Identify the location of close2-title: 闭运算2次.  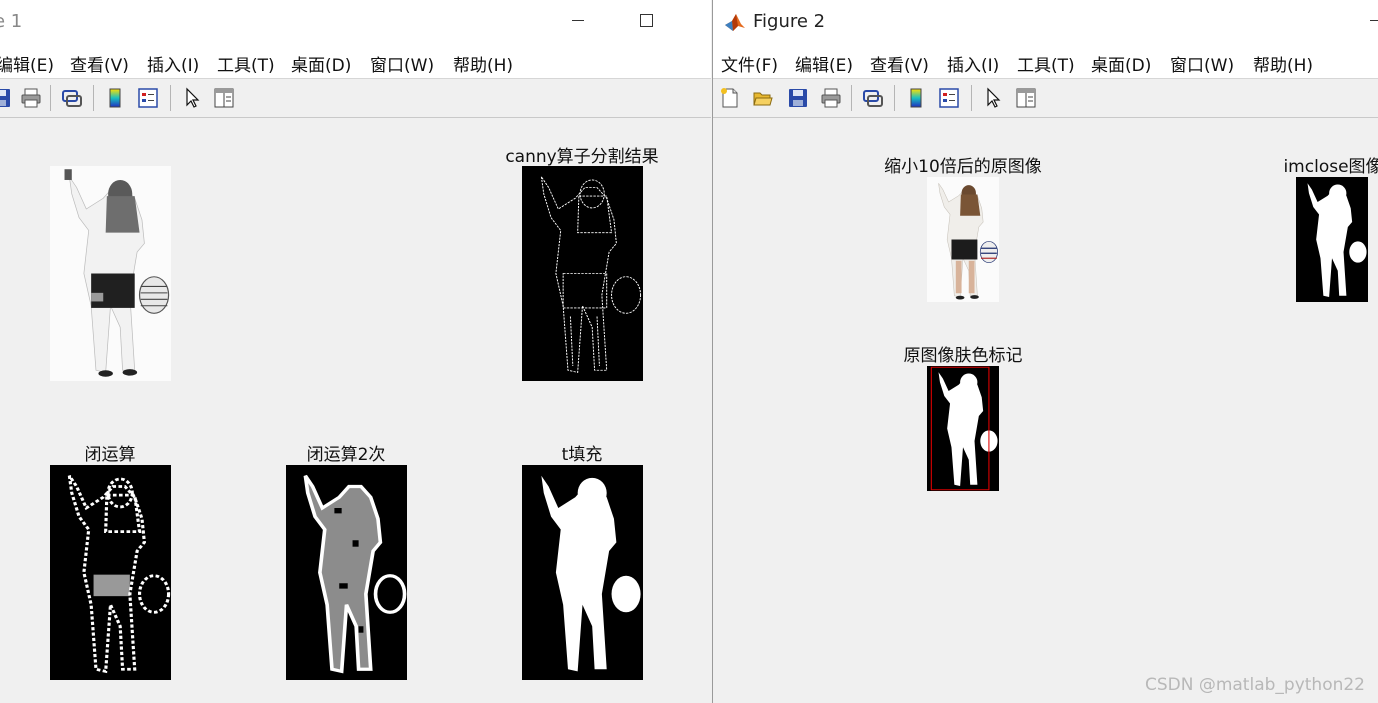
(346, 455).